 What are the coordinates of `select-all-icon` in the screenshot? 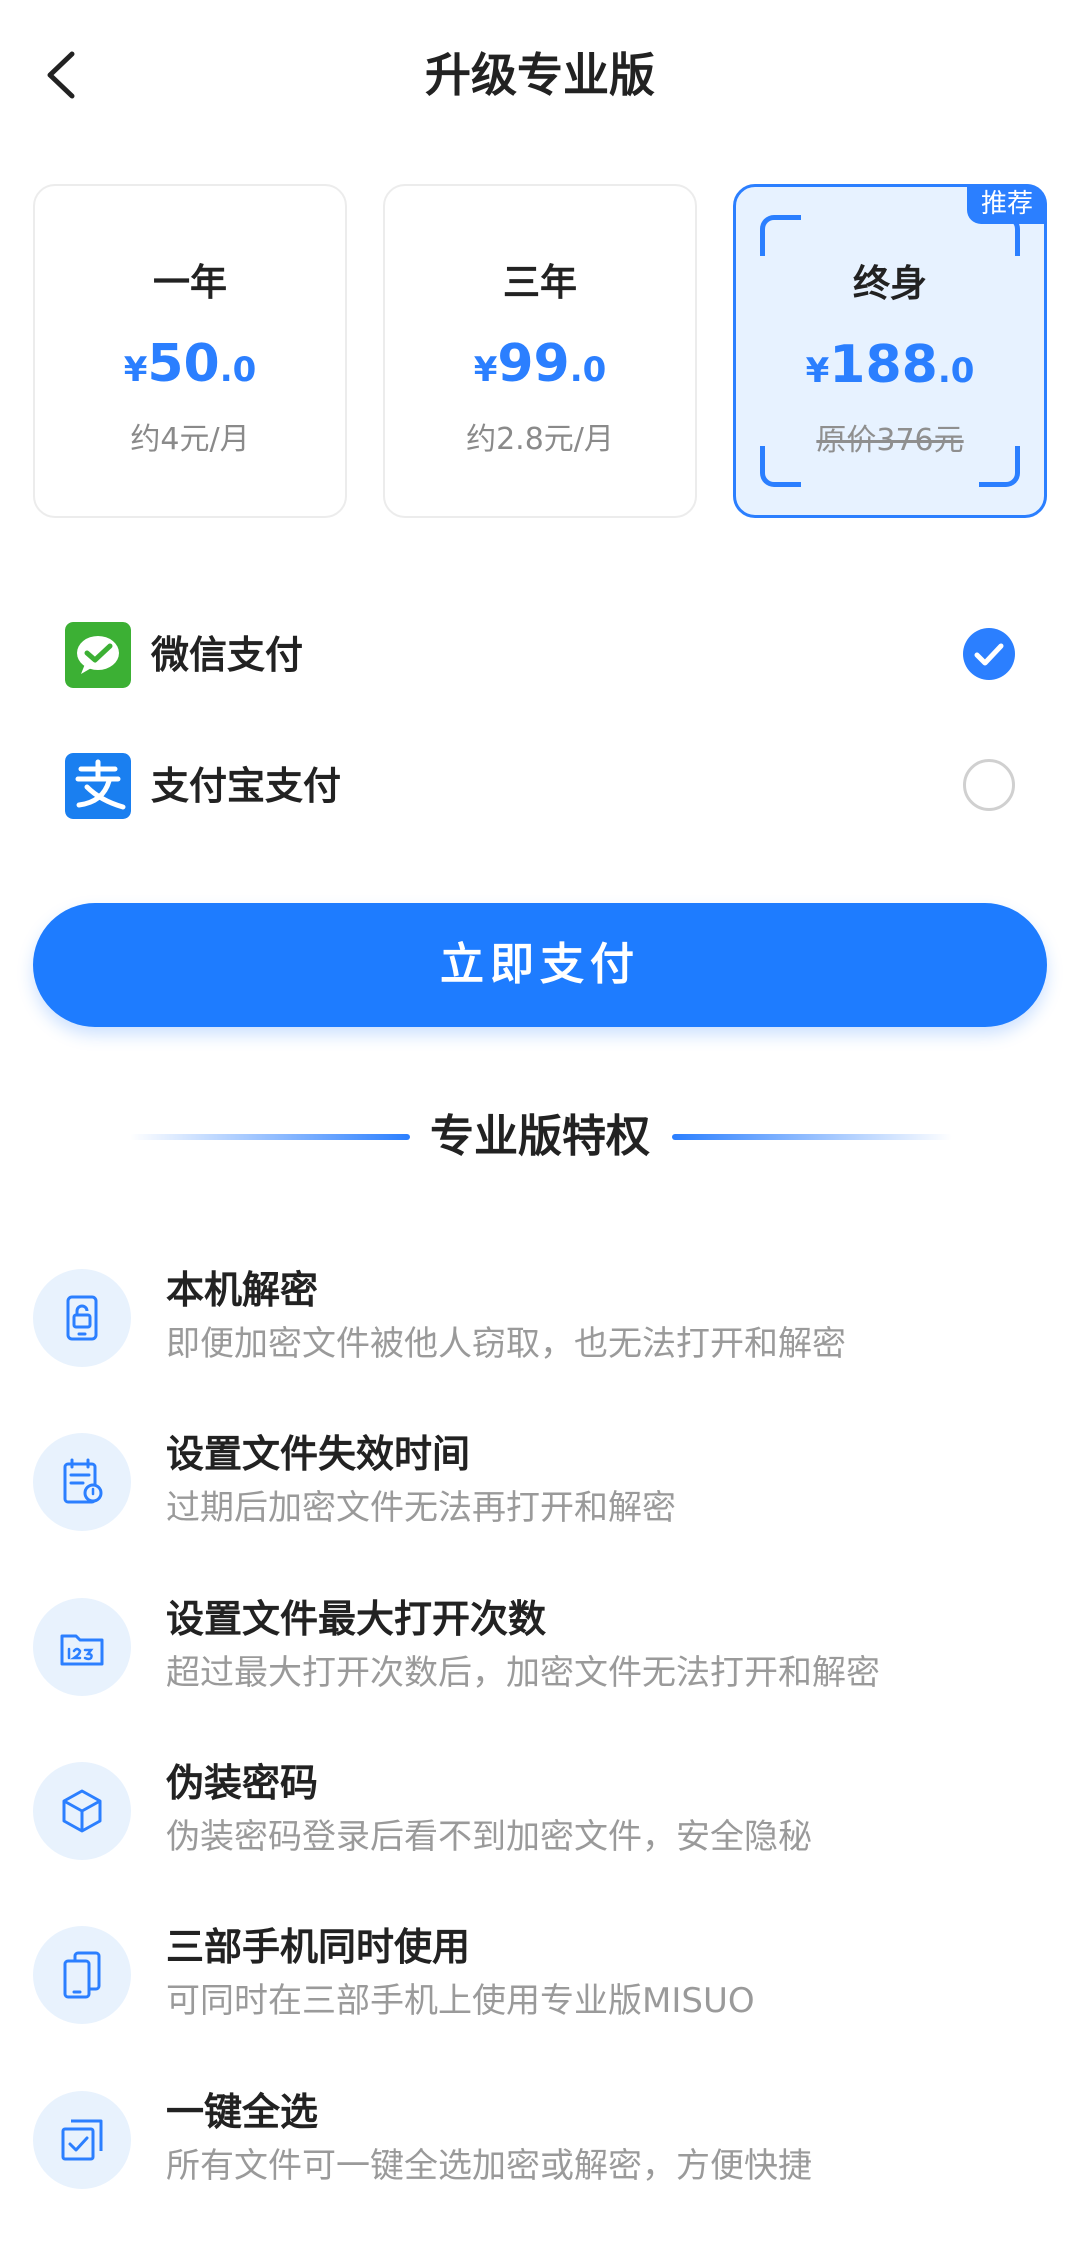 It's located at (82, 2140).